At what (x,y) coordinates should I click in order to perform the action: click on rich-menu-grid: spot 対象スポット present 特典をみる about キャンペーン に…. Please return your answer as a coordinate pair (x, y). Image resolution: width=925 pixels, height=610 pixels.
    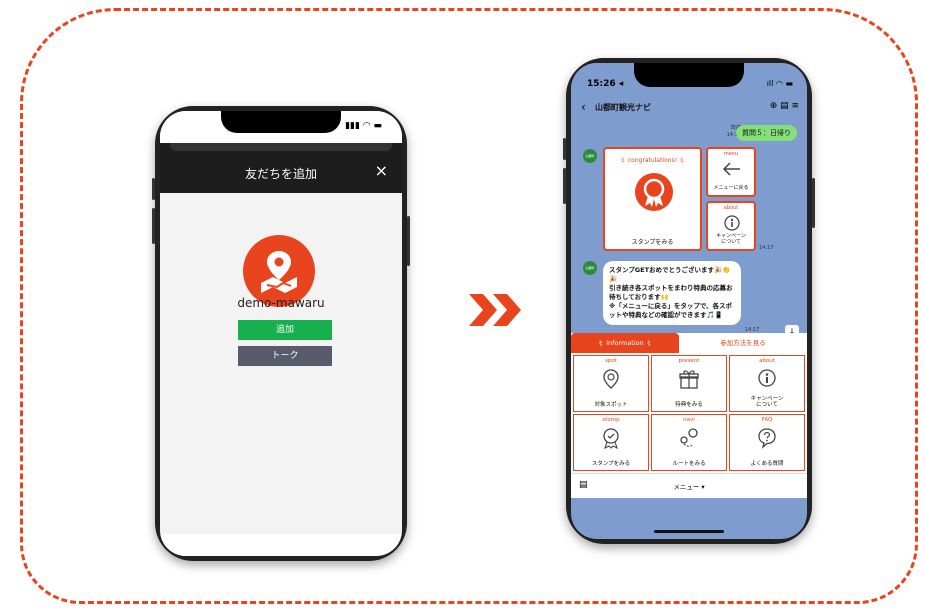
    Looking at the image, I should click on (689, 413).